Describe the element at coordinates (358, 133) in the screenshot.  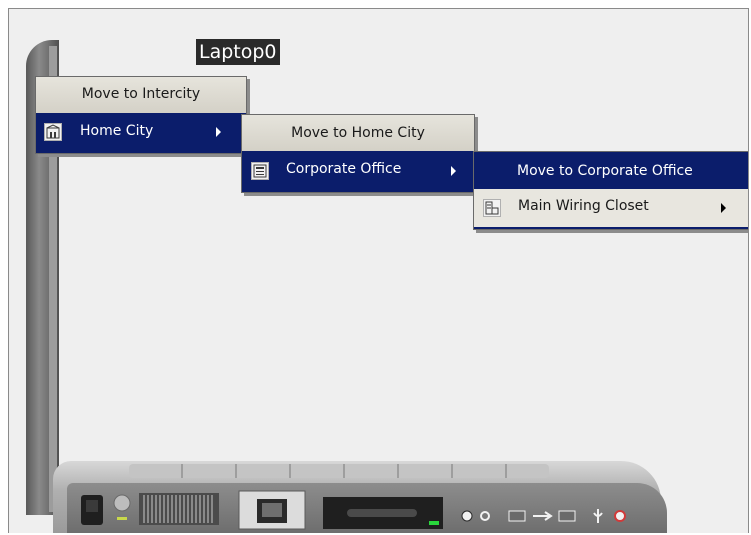
I see `menu-item-move-to-home-city: Move to Home City` at that location.